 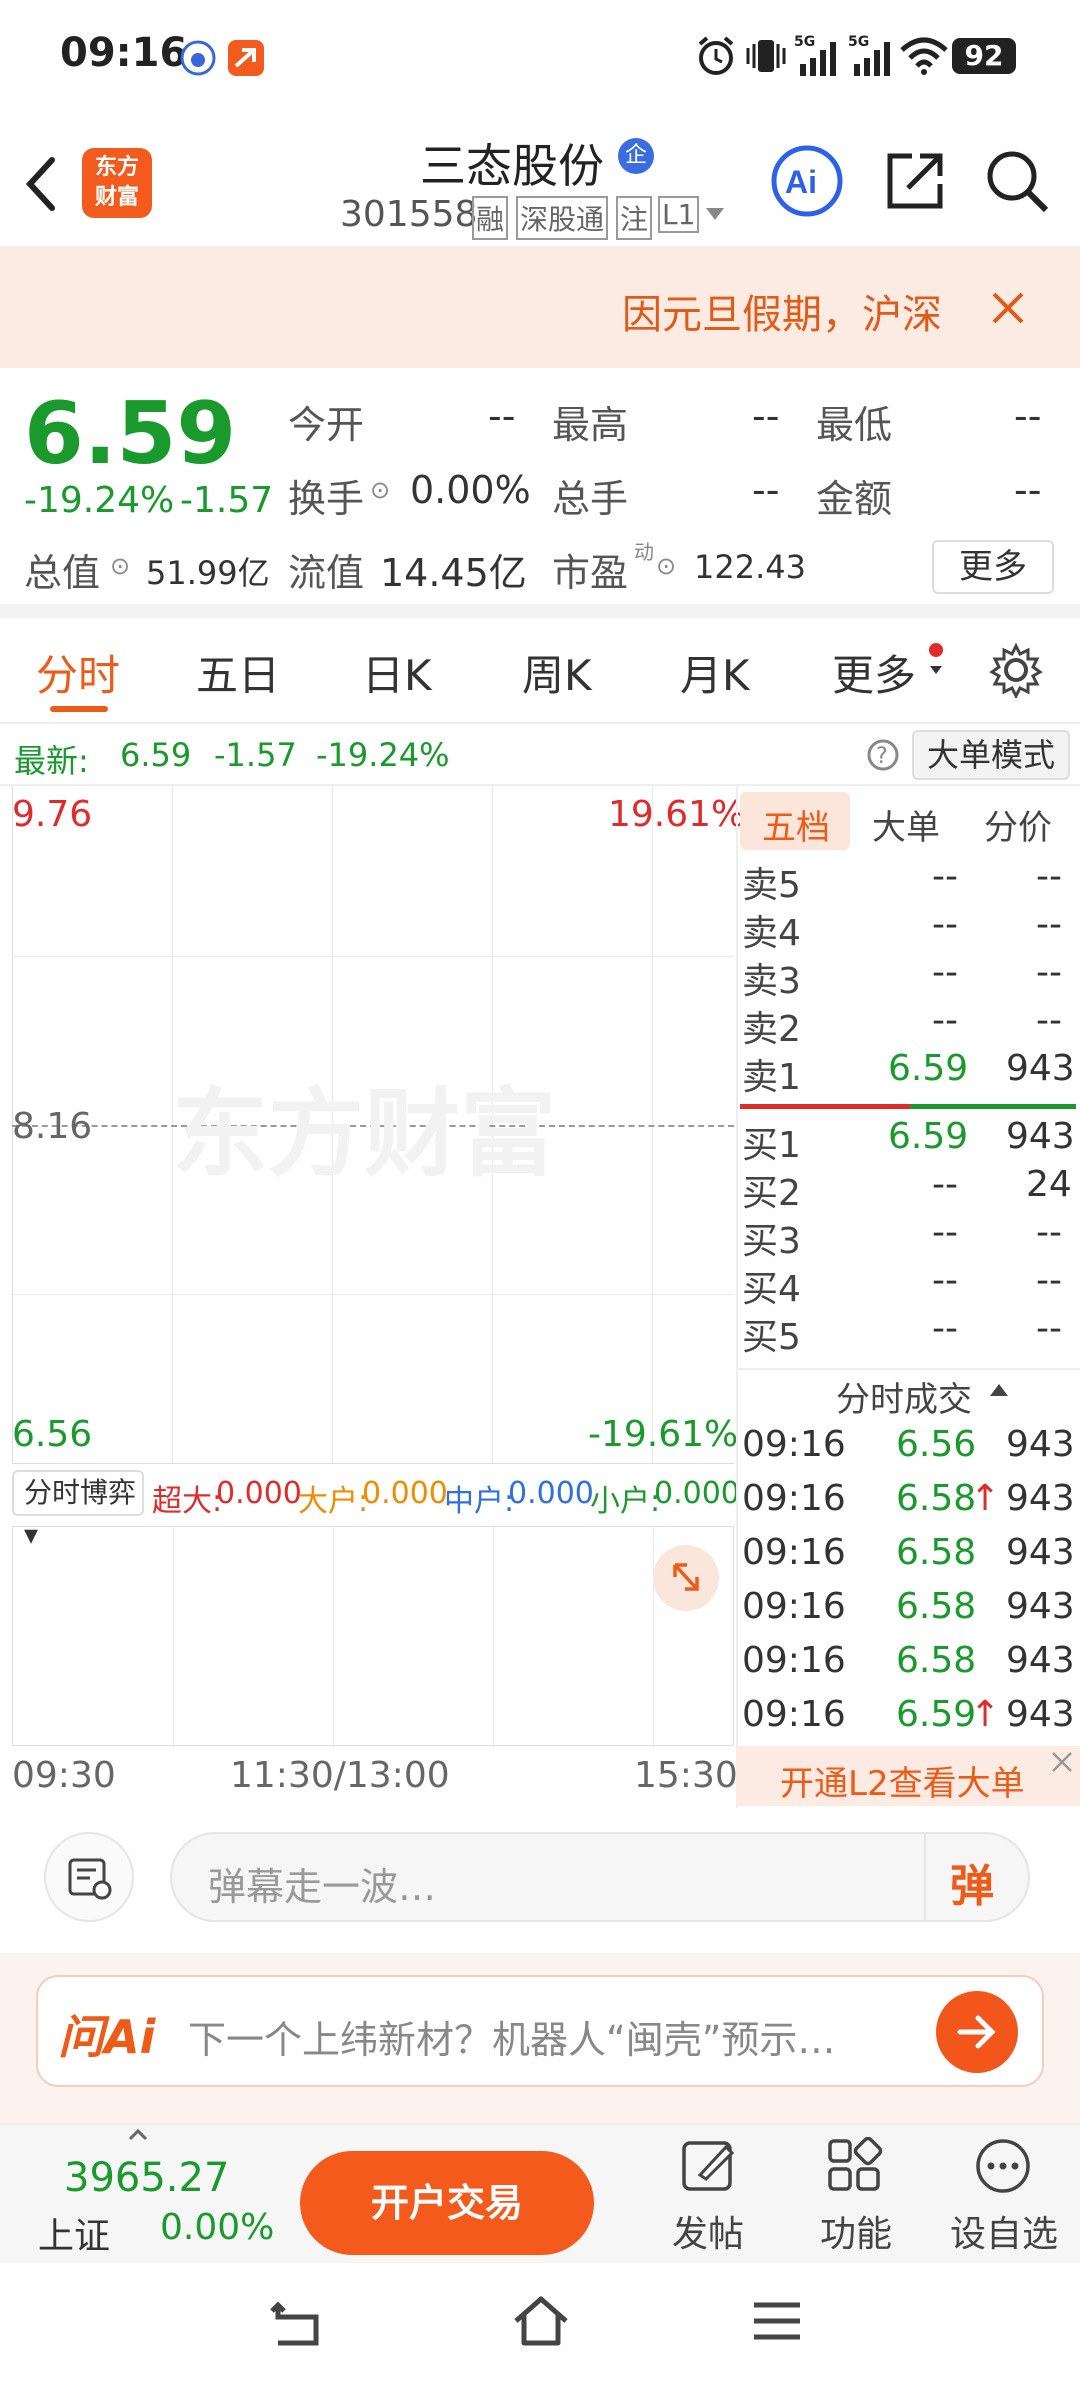 I want to click on tag-rong: 融, so click(x=490, y=218).